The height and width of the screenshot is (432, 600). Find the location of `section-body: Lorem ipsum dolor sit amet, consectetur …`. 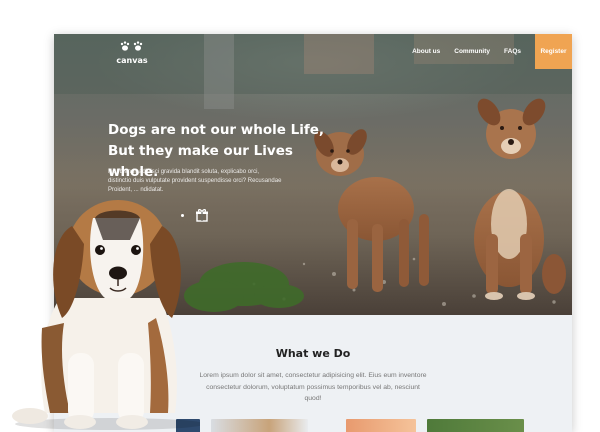

section-body: Lorem ipsum dolor sit amet, consectetur … is located at coordinates (313, 387).